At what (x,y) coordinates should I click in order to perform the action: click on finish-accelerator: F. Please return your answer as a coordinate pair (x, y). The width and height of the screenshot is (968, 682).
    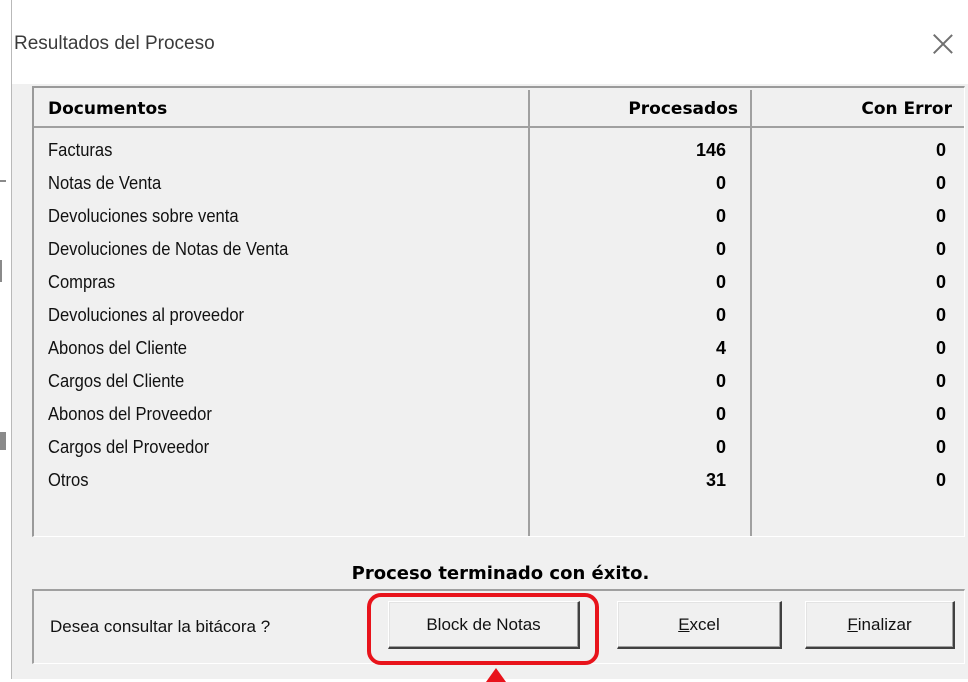
    Looking at the image, I should click on (852, 624).